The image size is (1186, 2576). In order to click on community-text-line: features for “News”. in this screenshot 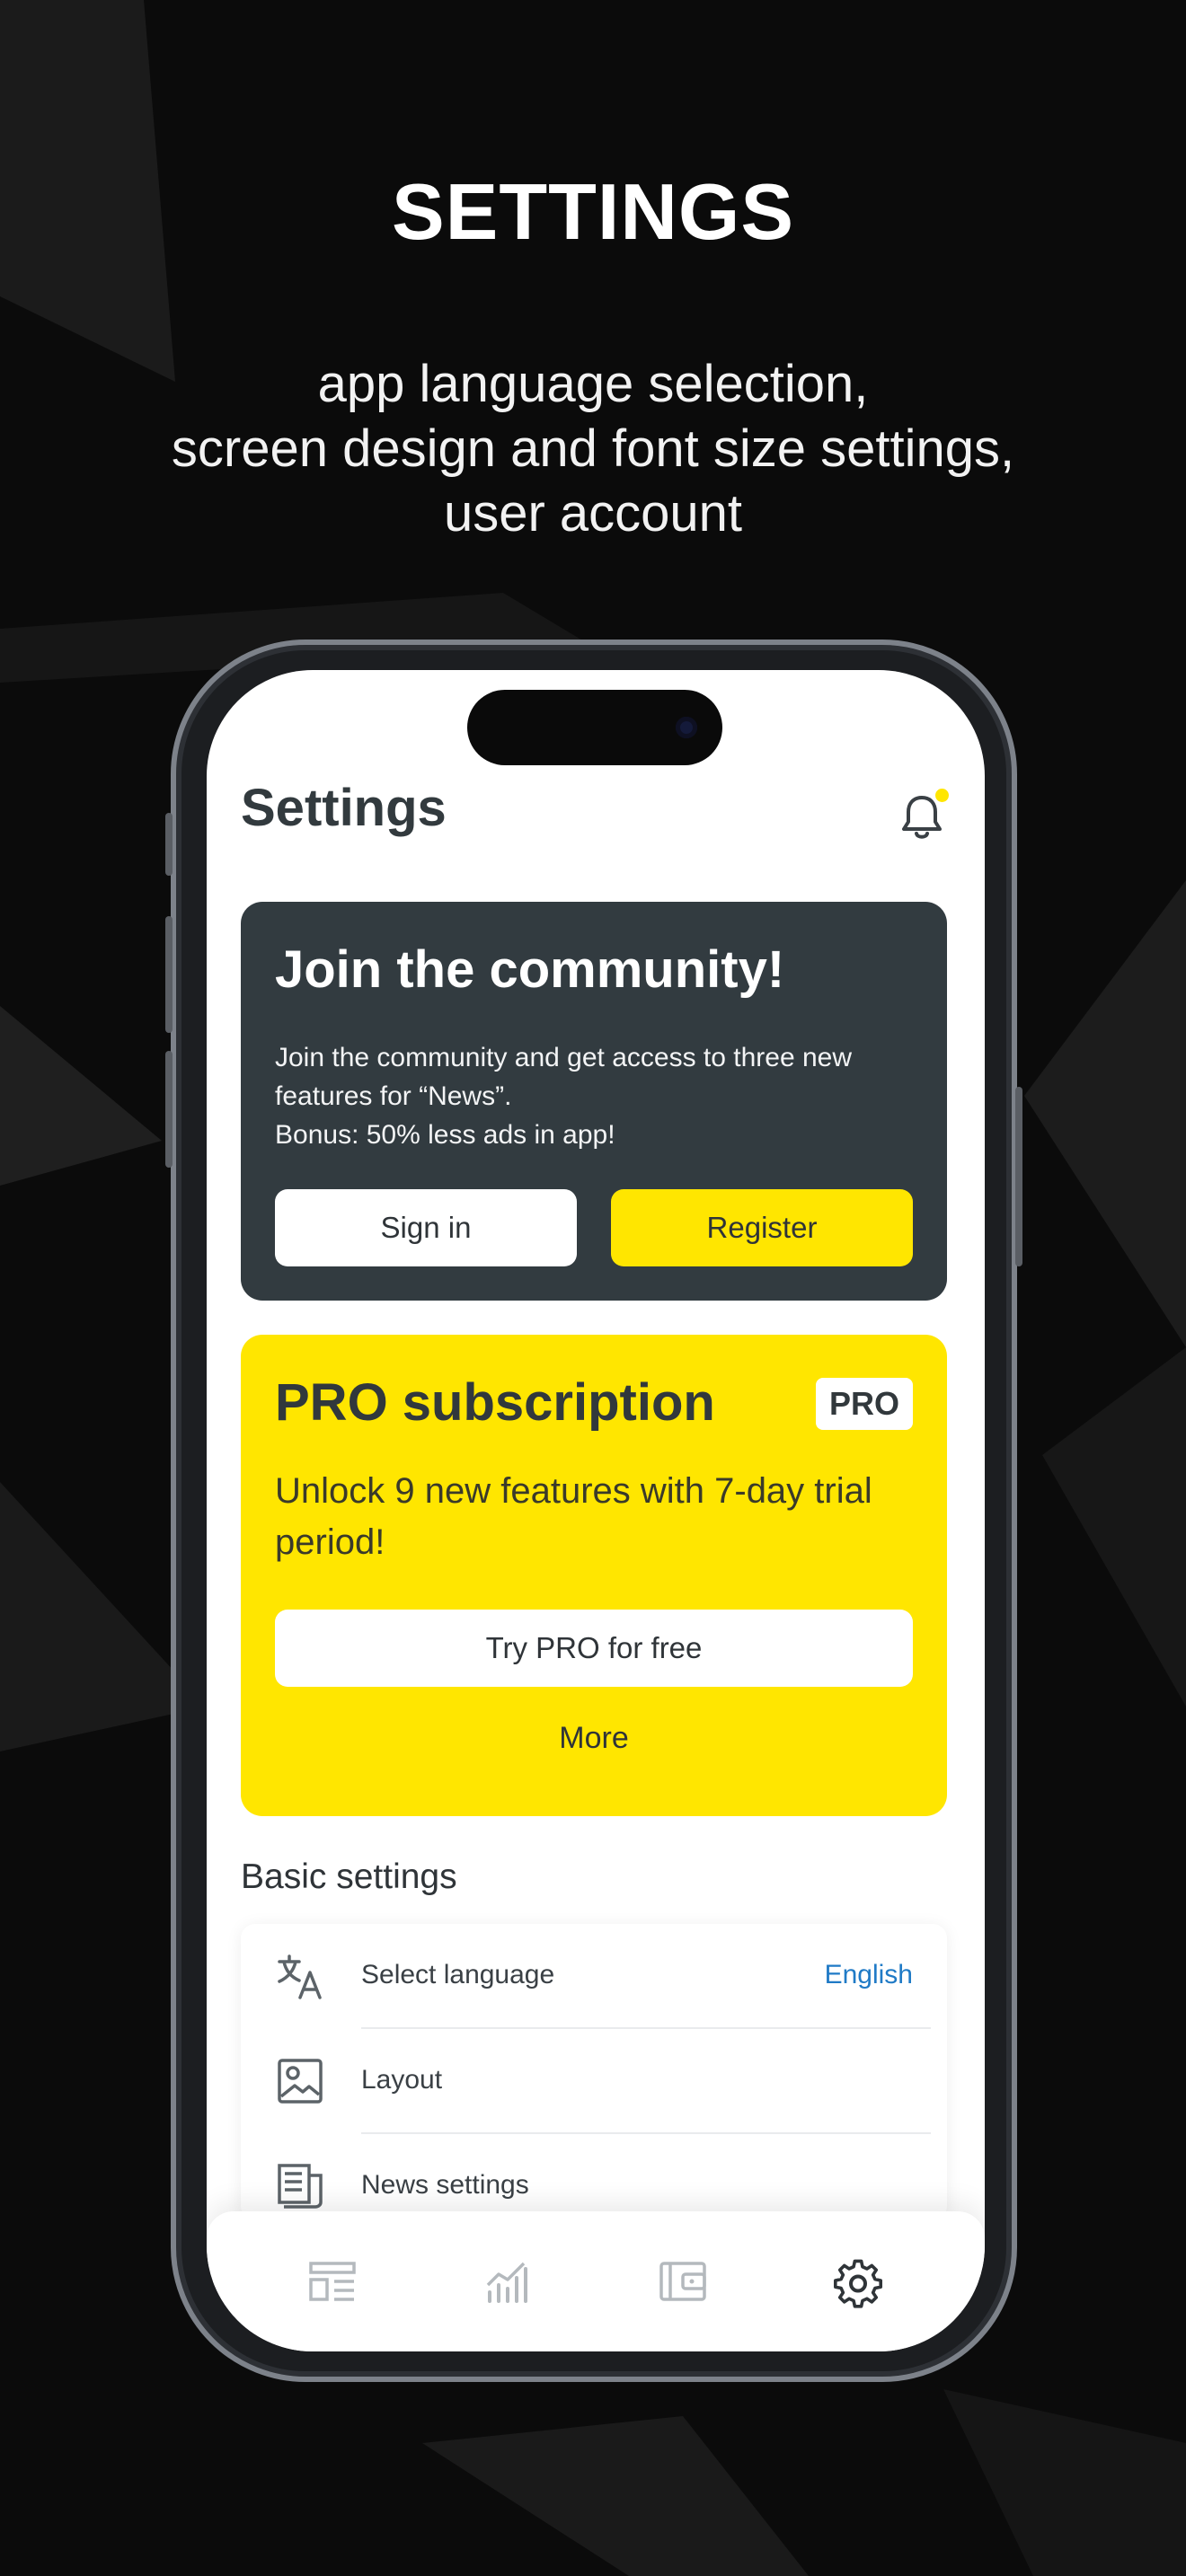, I will do `click(393, 1096)`.